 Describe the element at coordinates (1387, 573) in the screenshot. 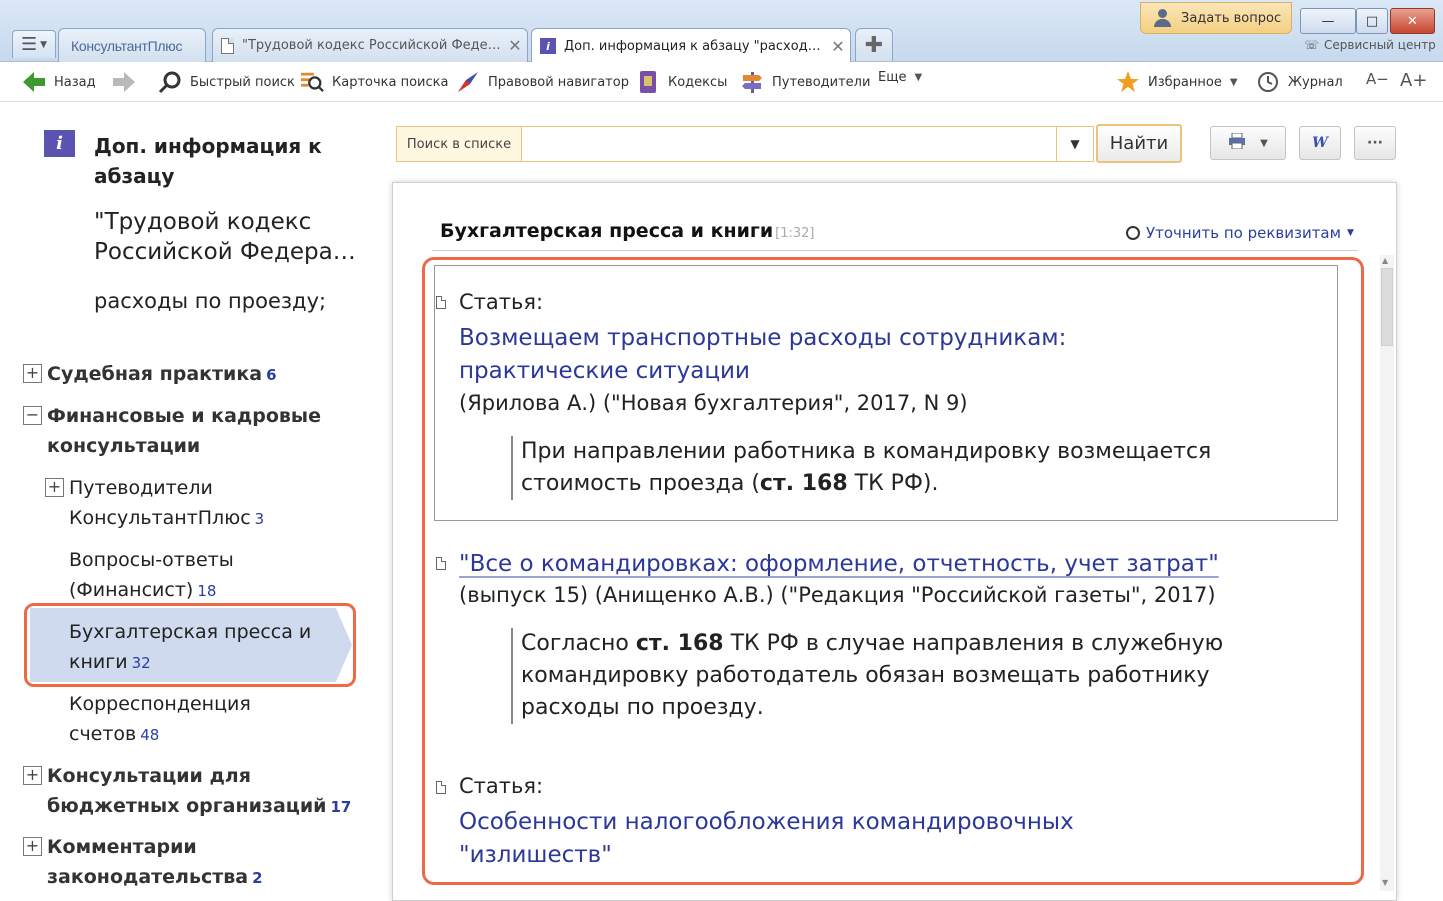

I see `vertical-scrollbar` at that location.